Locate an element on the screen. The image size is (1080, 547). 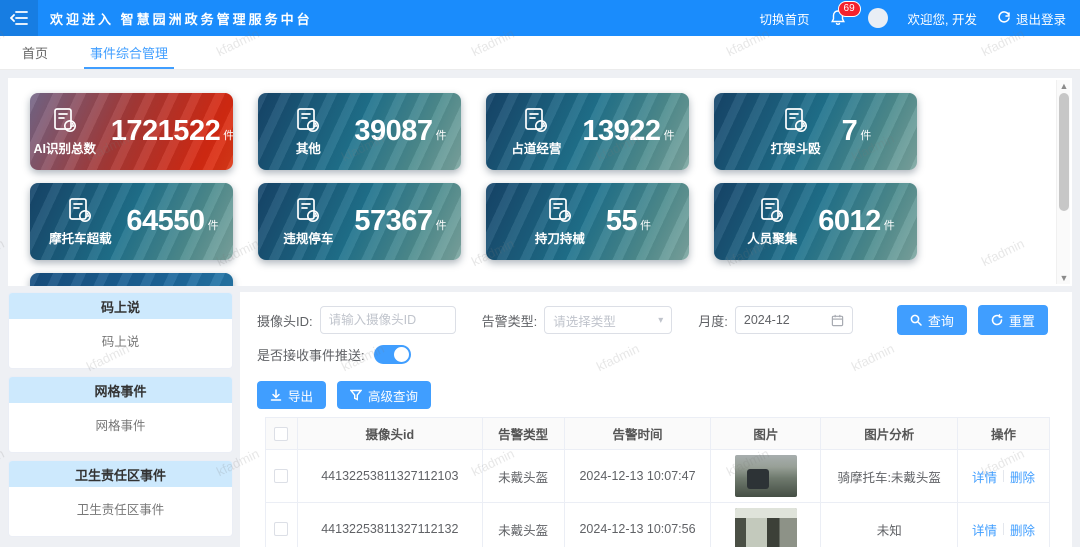
select-all-checkbox is located at coordinates (281, 433).